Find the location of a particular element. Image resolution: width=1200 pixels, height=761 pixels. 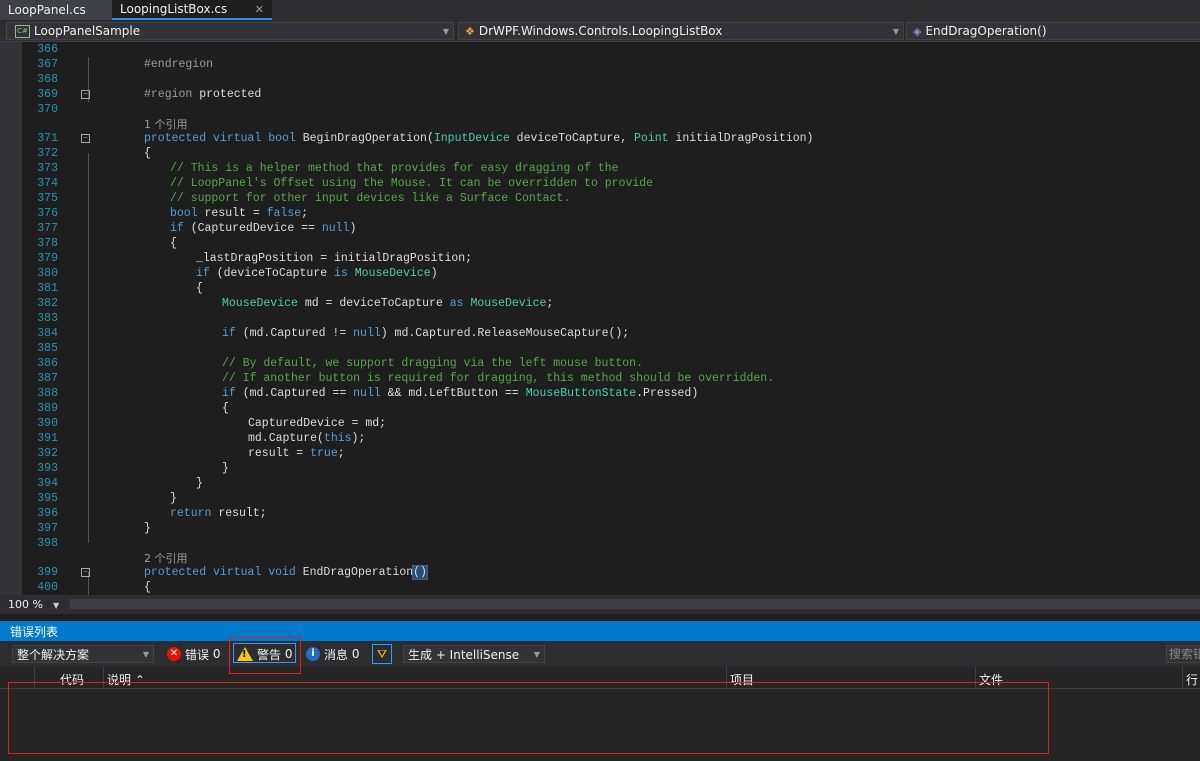

code-line: 372{ is located at coordinates (94, 153).